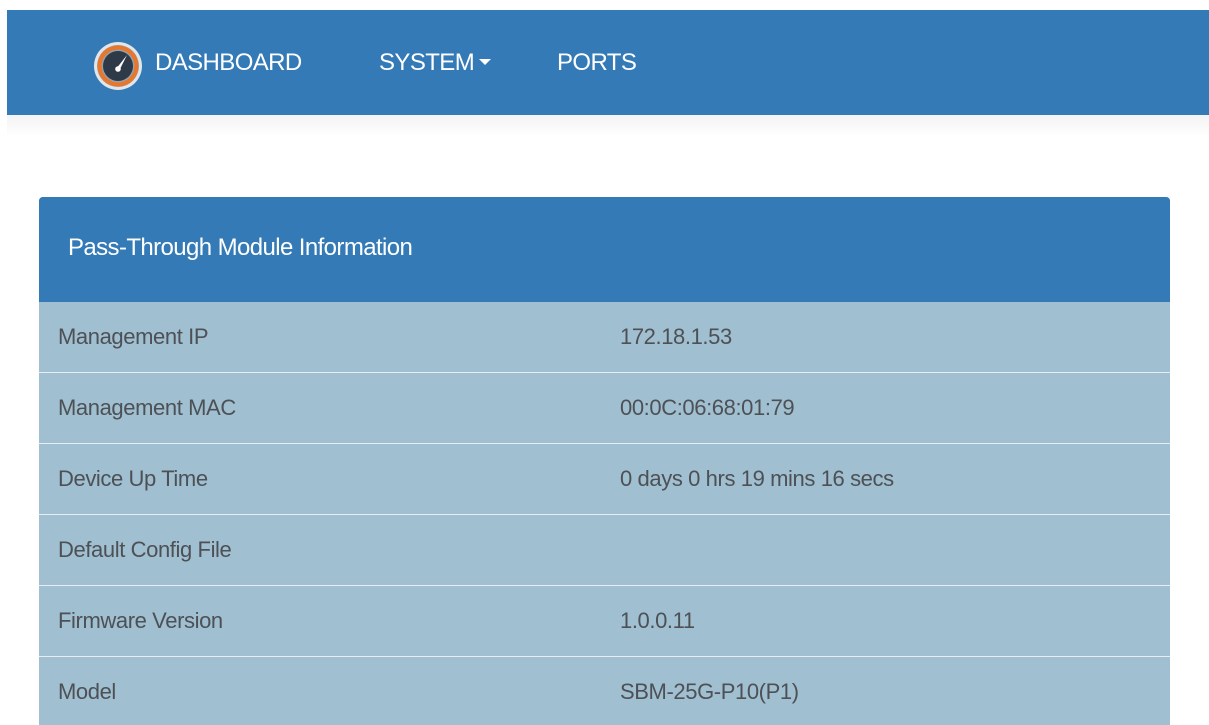 This screenshot has width=1209, height=725. What do you see at coordinates (147, 407) in the screenshot?
I see `info-label: Management MAC` at bounding box center [147, 407].